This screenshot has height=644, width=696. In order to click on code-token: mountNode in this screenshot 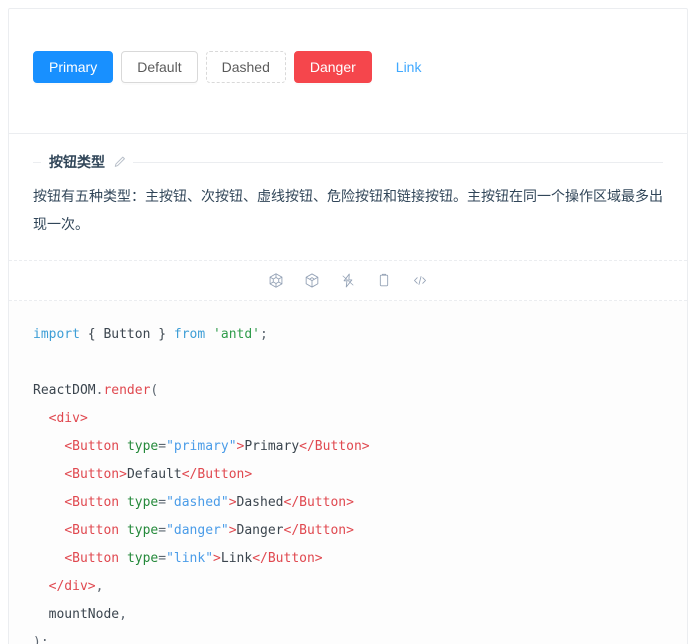, I will do `click(84, 614)`.